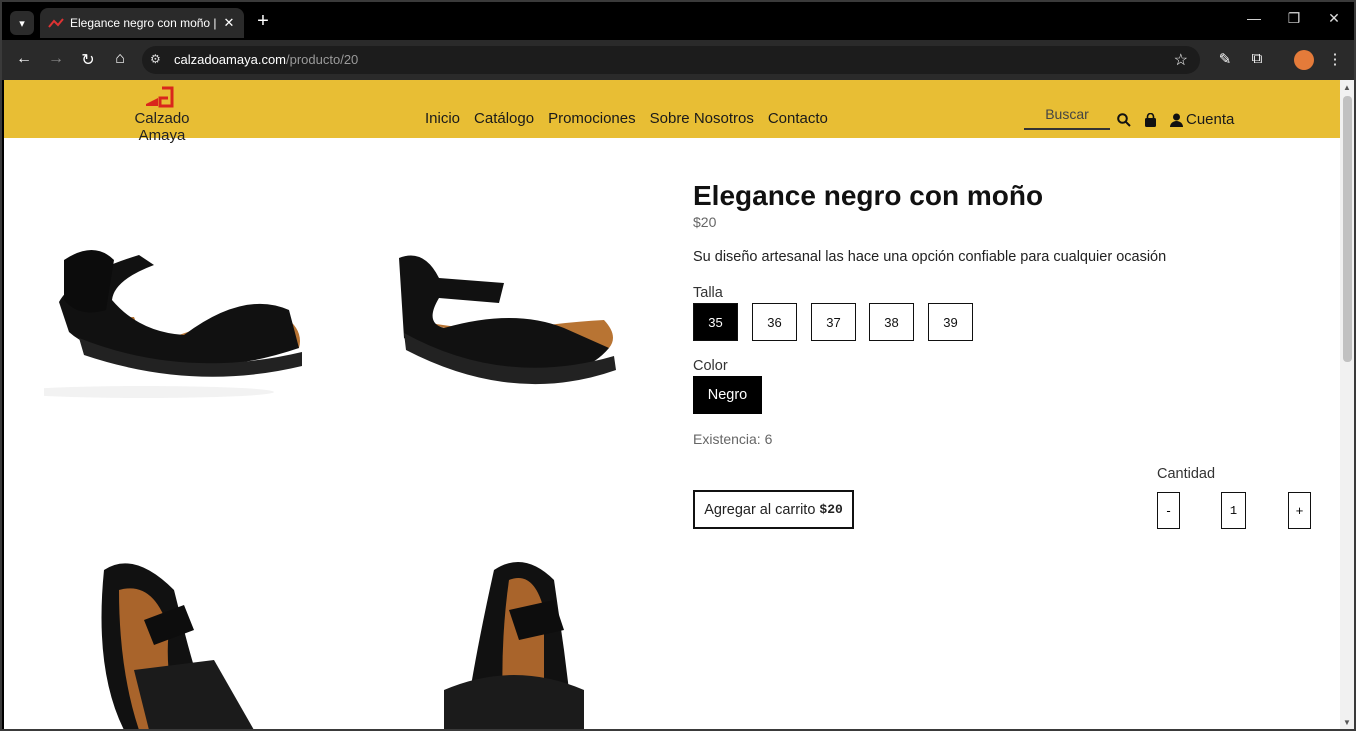  What do you see at coordinates (263, 21) in the screenshot?
I see `new-tab-button: +` at bounding box center [263, 21].